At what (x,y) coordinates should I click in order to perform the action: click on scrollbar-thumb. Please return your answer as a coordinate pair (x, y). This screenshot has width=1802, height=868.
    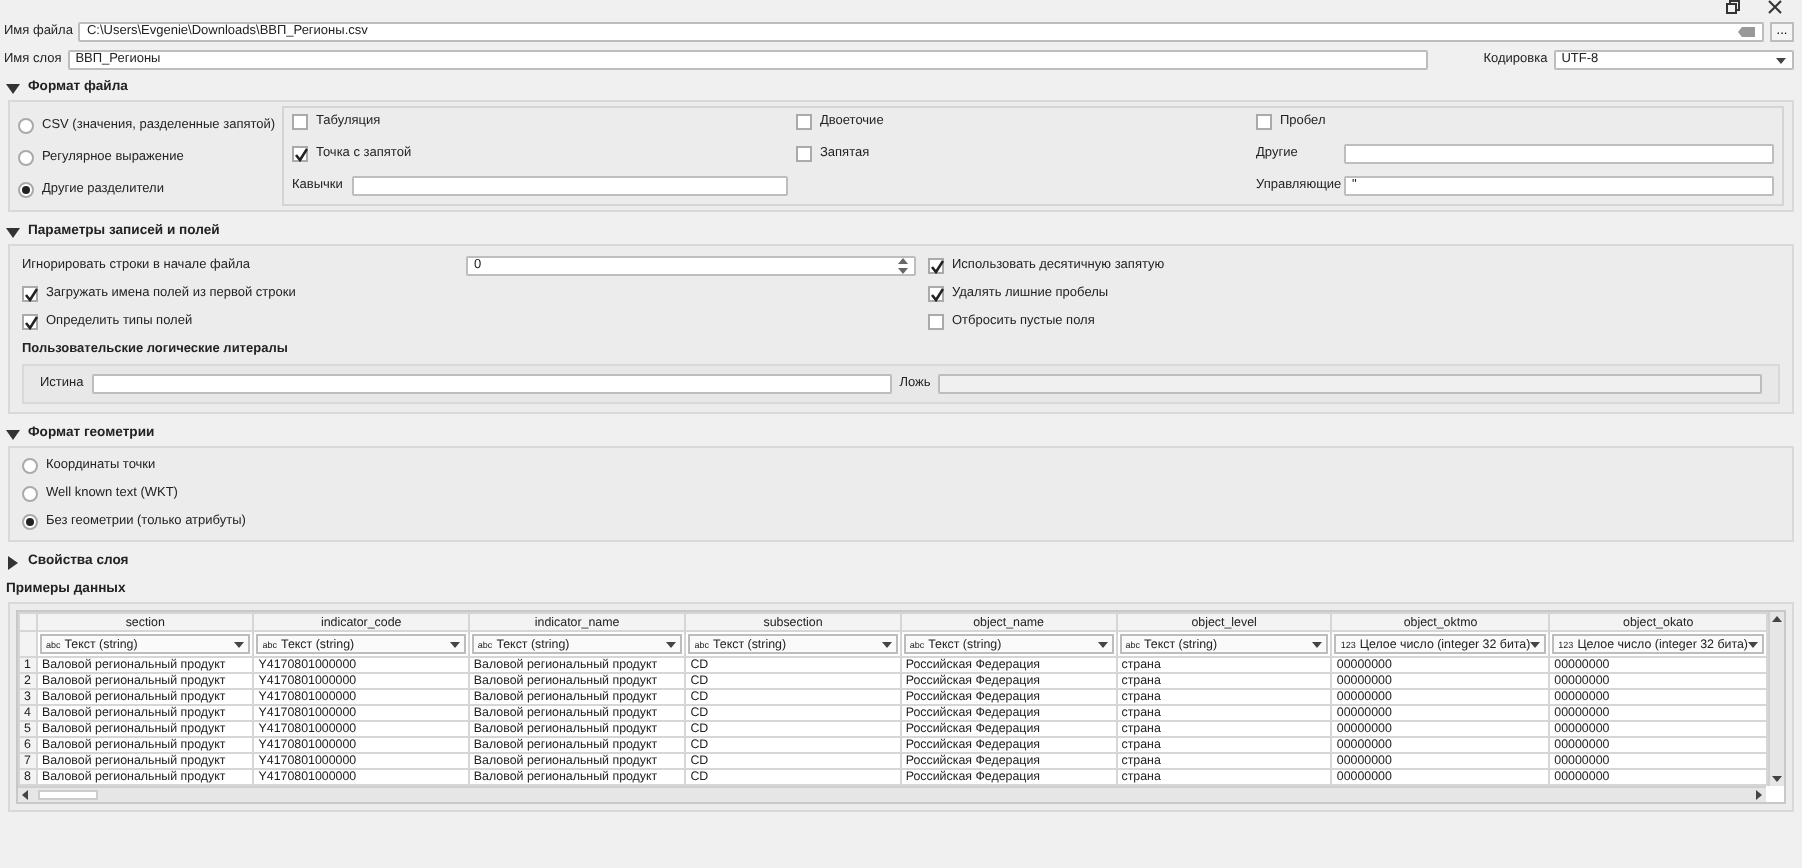
    Looking at the image, I should click on (68, 795).